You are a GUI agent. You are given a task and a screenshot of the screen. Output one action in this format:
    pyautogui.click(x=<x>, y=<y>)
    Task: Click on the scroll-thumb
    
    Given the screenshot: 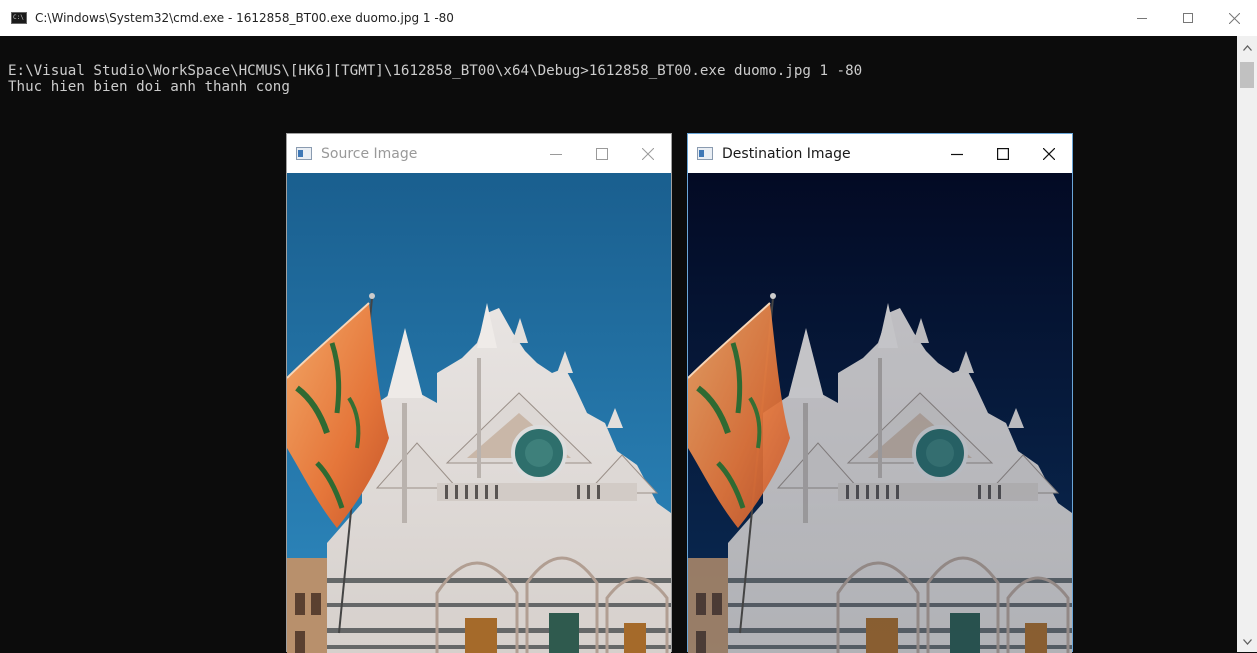 What is the action you would take?
    pyautogui.click(x=1247, y=75)
    